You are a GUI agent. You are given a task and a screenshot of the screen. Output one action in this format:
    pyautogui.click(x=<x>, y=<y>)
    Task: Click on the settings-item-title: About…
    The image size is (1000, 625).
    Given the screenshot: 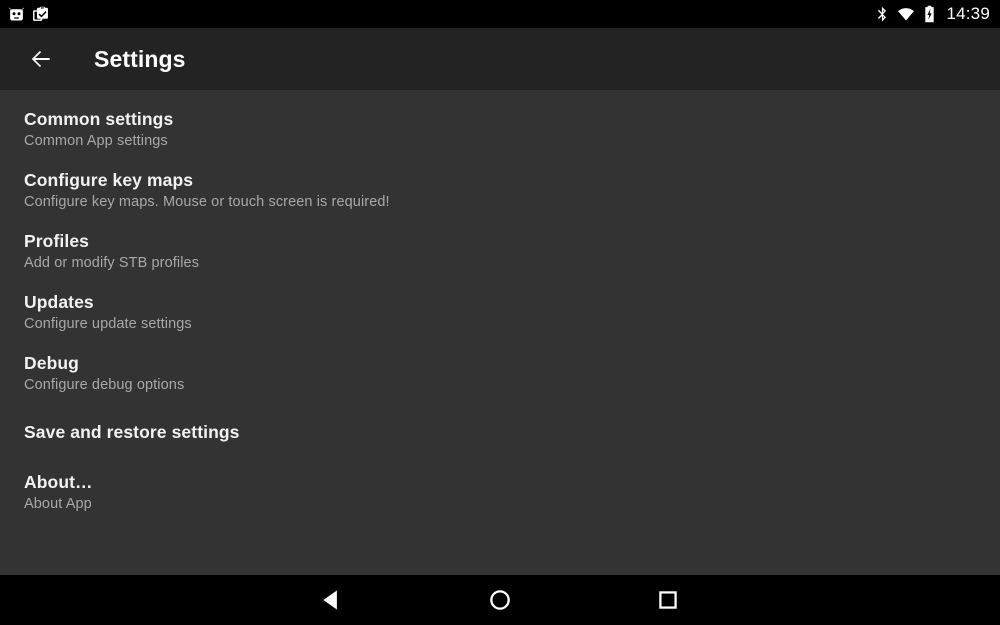 What is the action you would take?
    pyautogui.click(x=58, y=482)
    